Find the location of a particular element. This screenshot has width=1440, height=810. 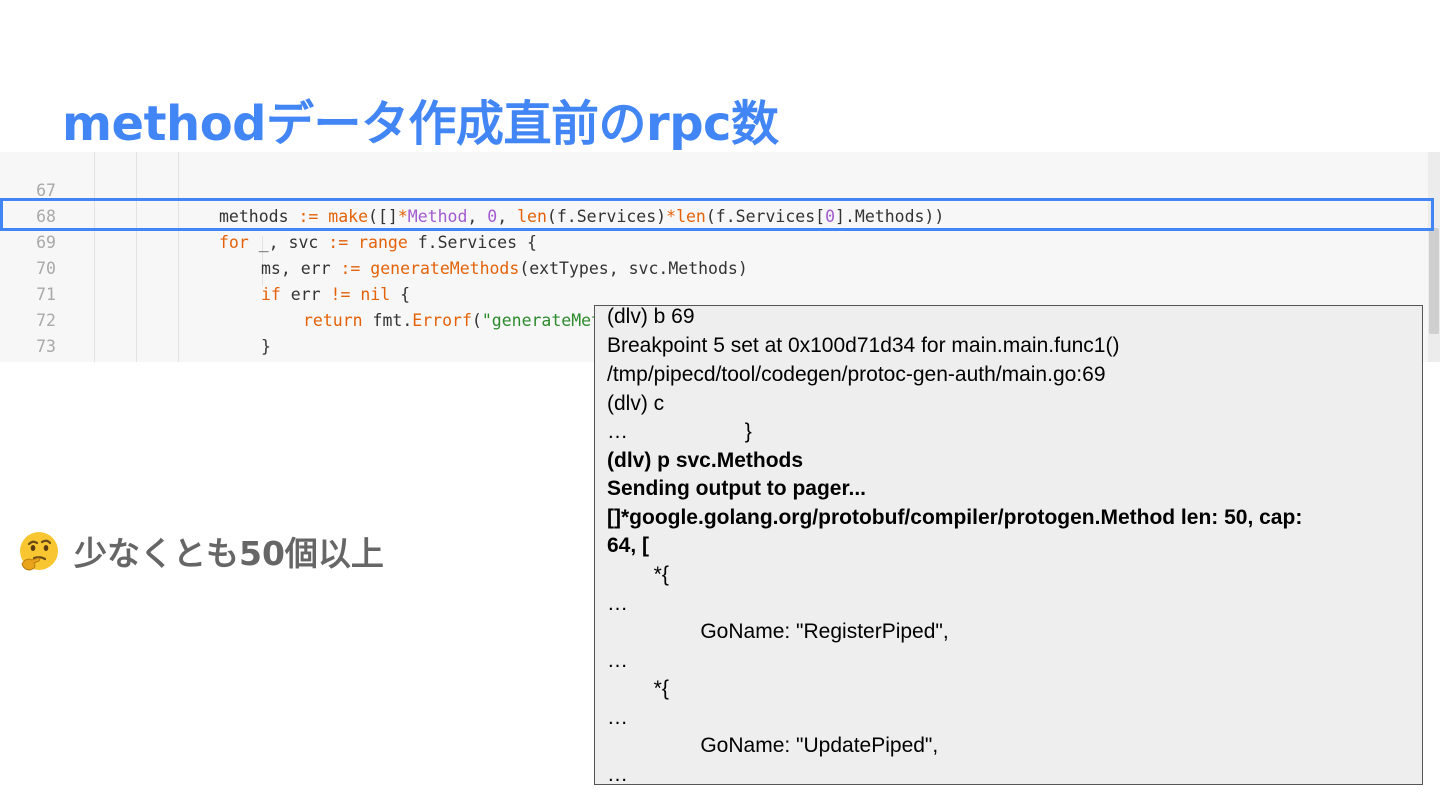

code-text: methods = append(methods, ms...) is located at coordinates (420, 361).